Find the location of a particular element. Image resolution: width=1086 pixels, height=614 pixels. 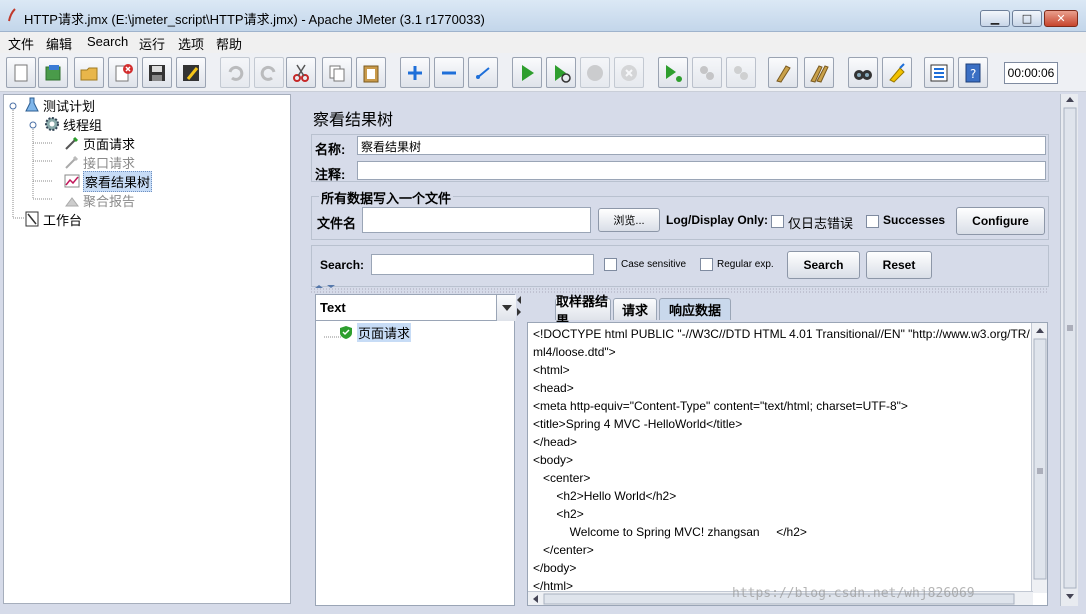

jmeter-feather-icon is located at coordinates (12, 15).